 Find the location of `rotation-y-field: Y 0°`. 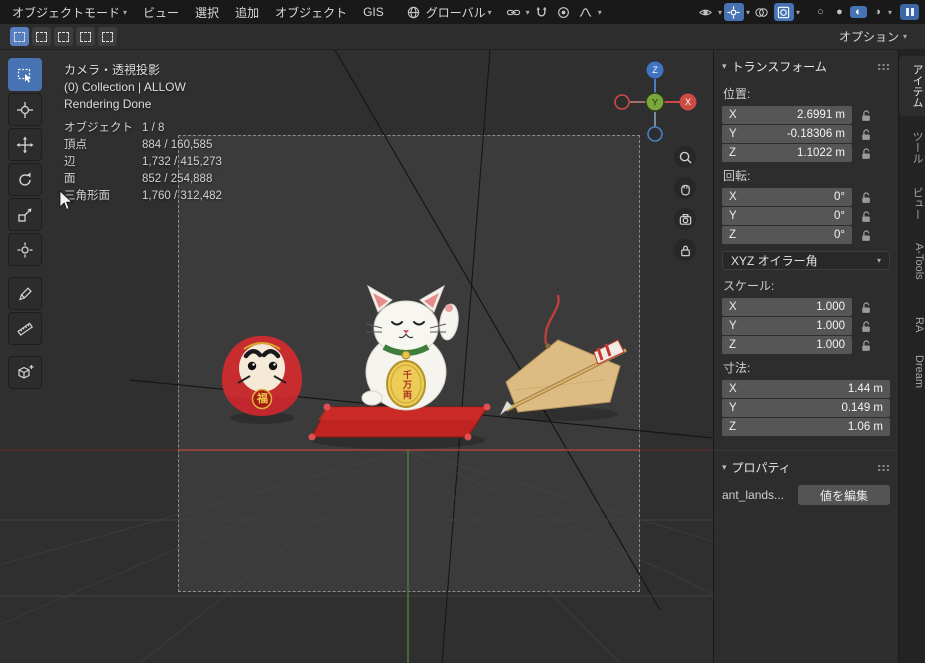

rotation-y-field: Y 0° is located at coordinates (787, 216).